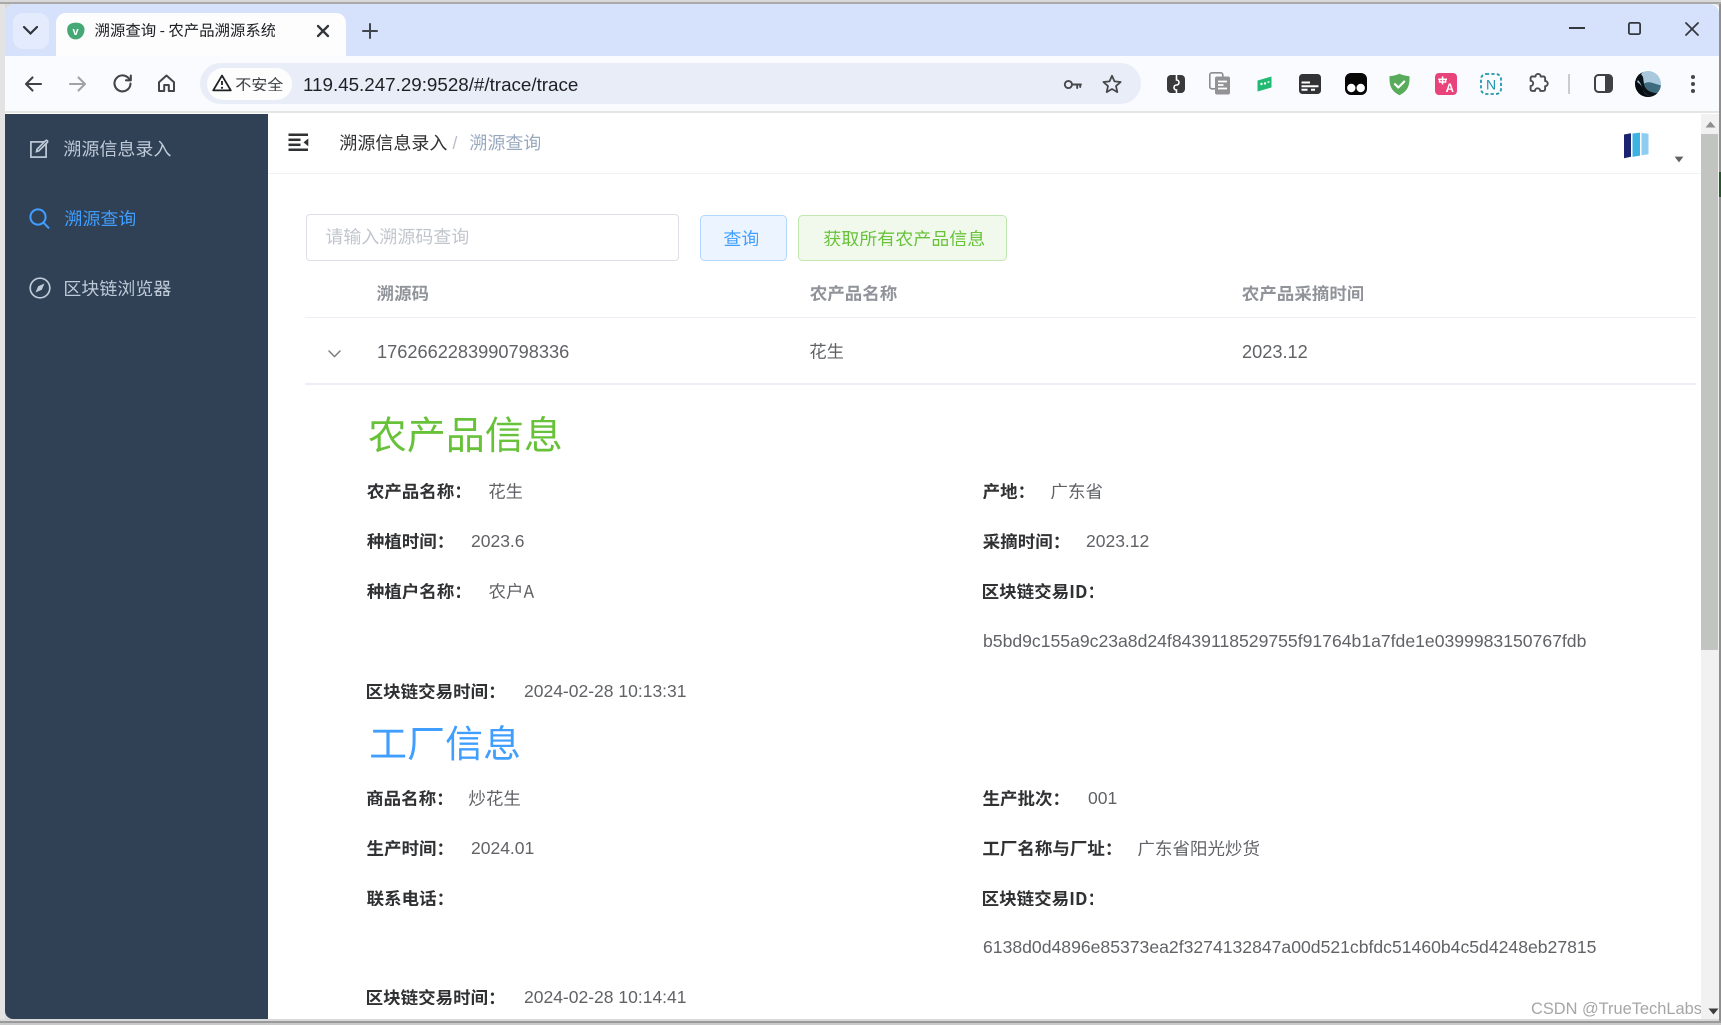  What do you see at coordinates (1491, 85) in the screenshot?
I see `svg-text: N` at bounding box center [1491, 85].